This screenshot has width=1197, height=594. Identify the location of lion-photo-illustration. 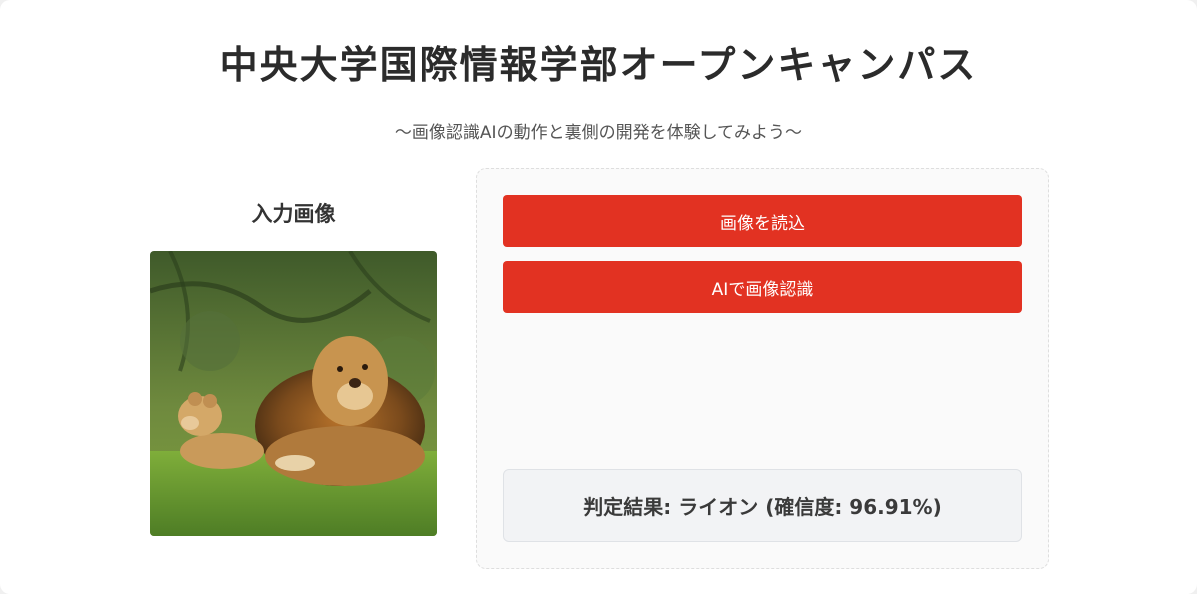
(293, 393).